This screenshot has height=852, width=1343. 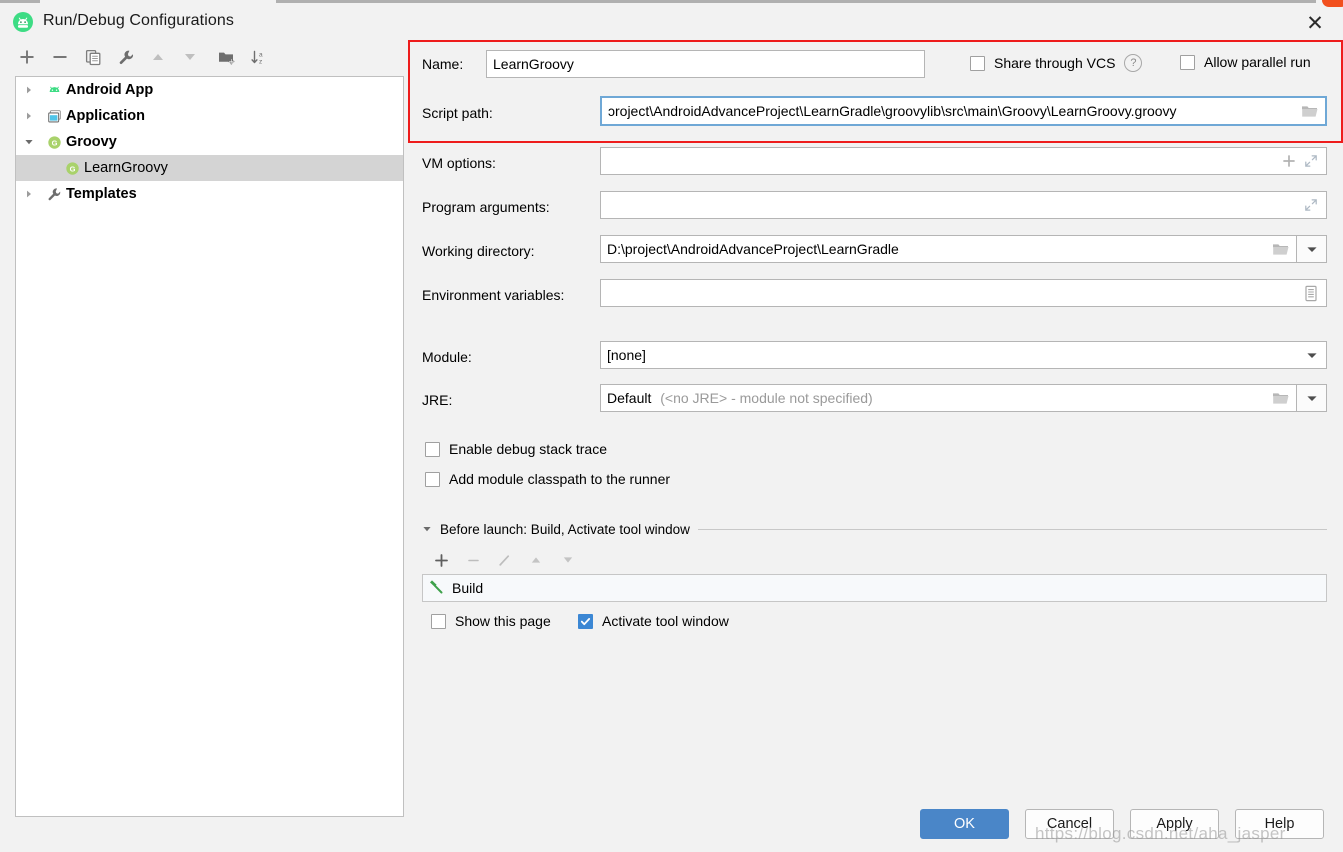 I want to click on share-through-vcs-checkbox: Share through VCS ?, so click(x=1056, y=63).